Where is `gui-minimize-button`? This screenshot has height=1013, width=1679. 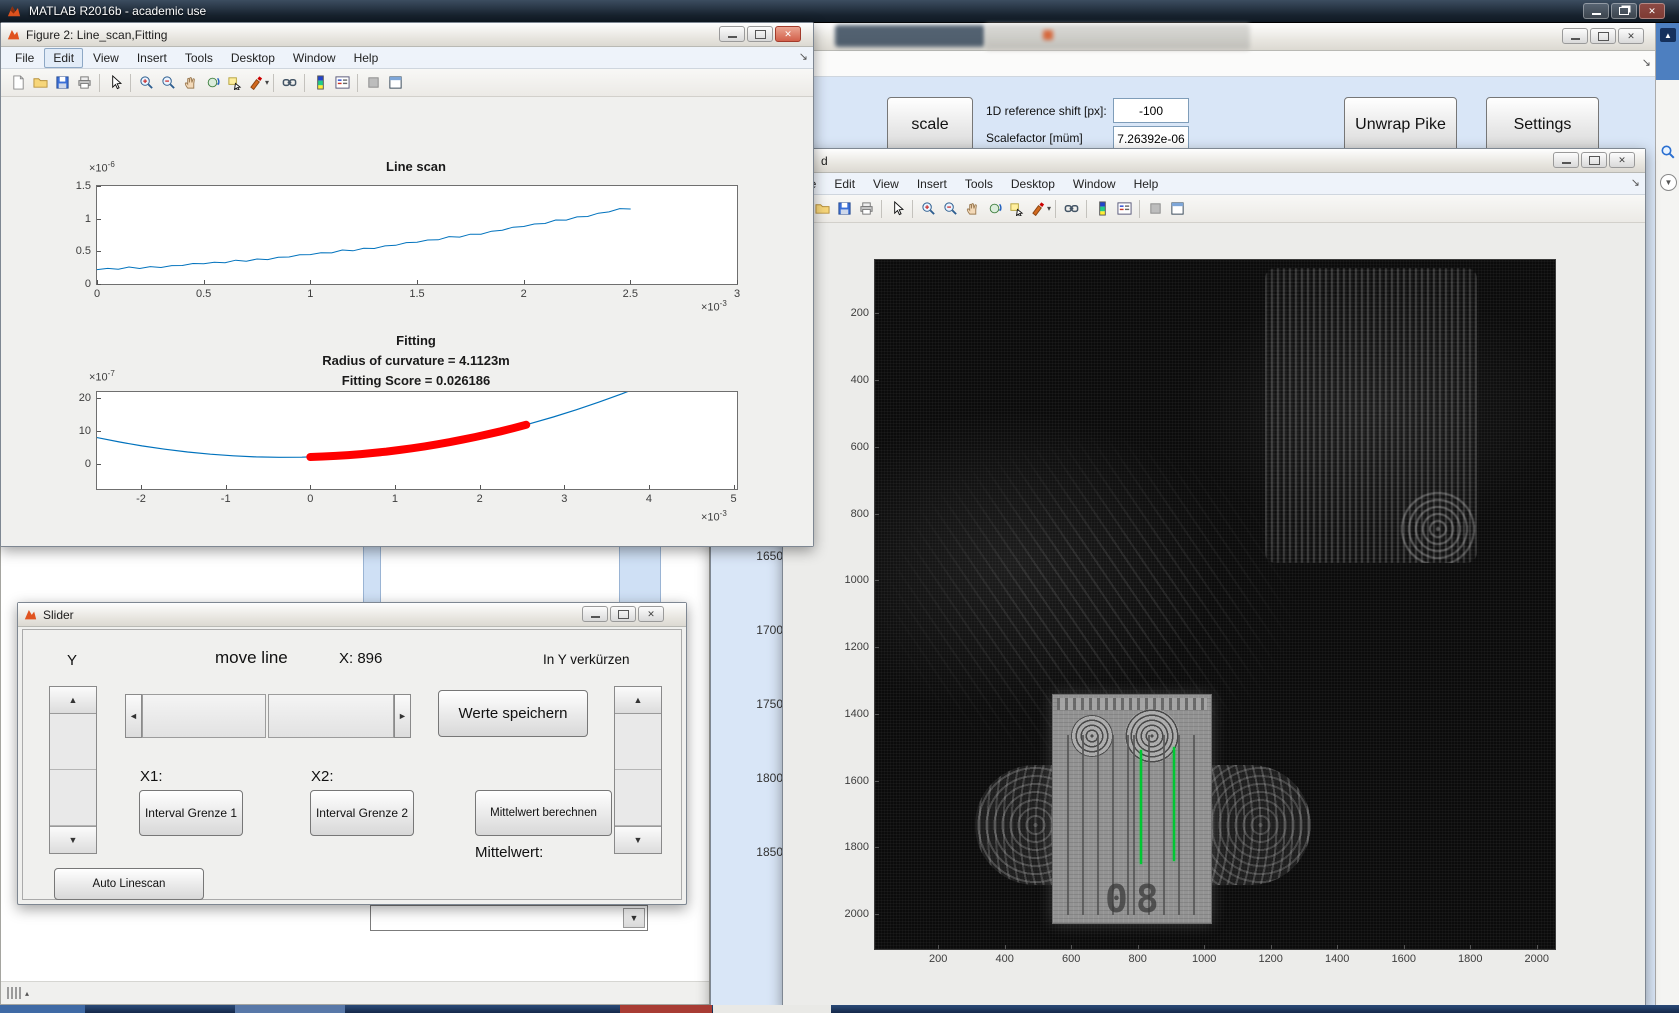
gui-minimize-button is located at coordinates (1575, 36).